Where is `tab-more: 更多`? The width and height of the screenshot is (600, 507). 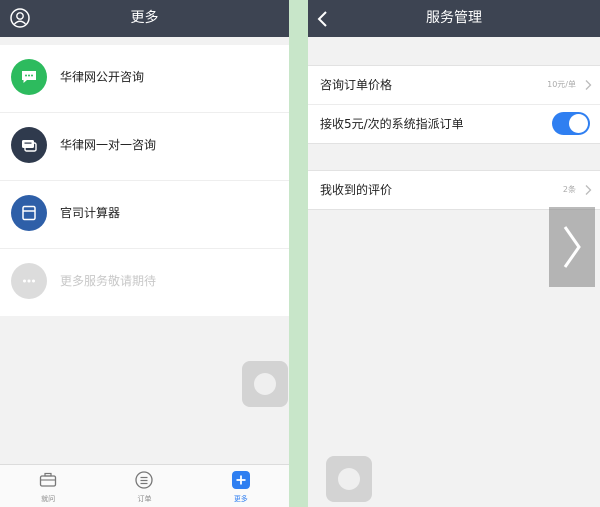
tab-more: 更多 is located at coordinates (241, 486).